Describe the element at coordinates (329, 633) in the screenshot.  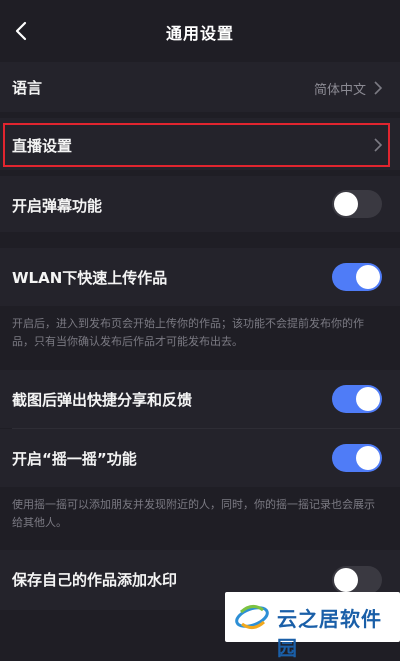
I see `site-watermark-text: 云之居软件园` at that location.